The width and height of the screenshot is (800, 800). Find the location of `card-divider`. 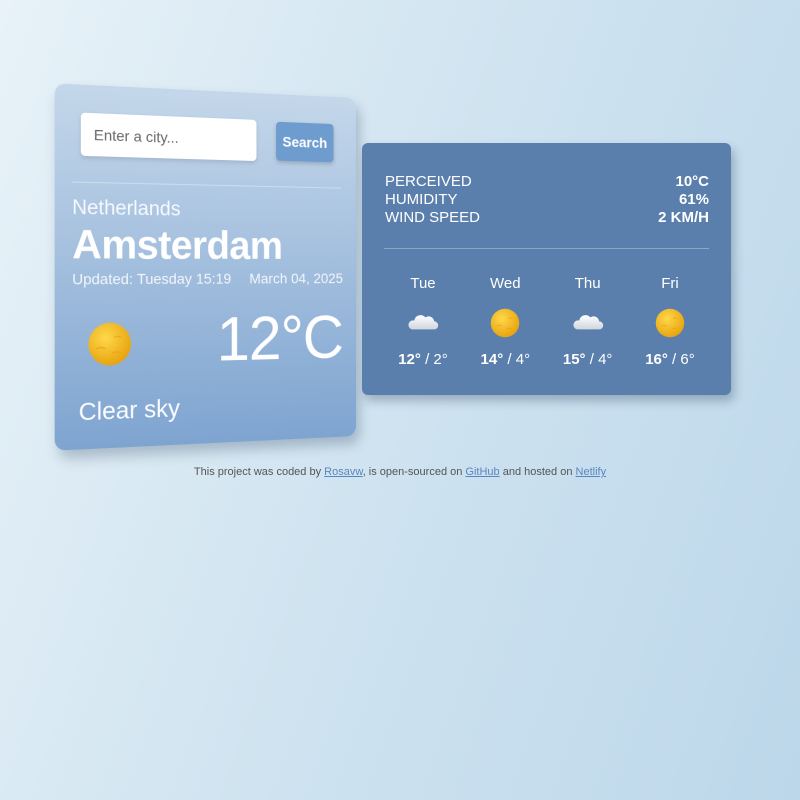

card-divider is located at coordinates (207, 185).